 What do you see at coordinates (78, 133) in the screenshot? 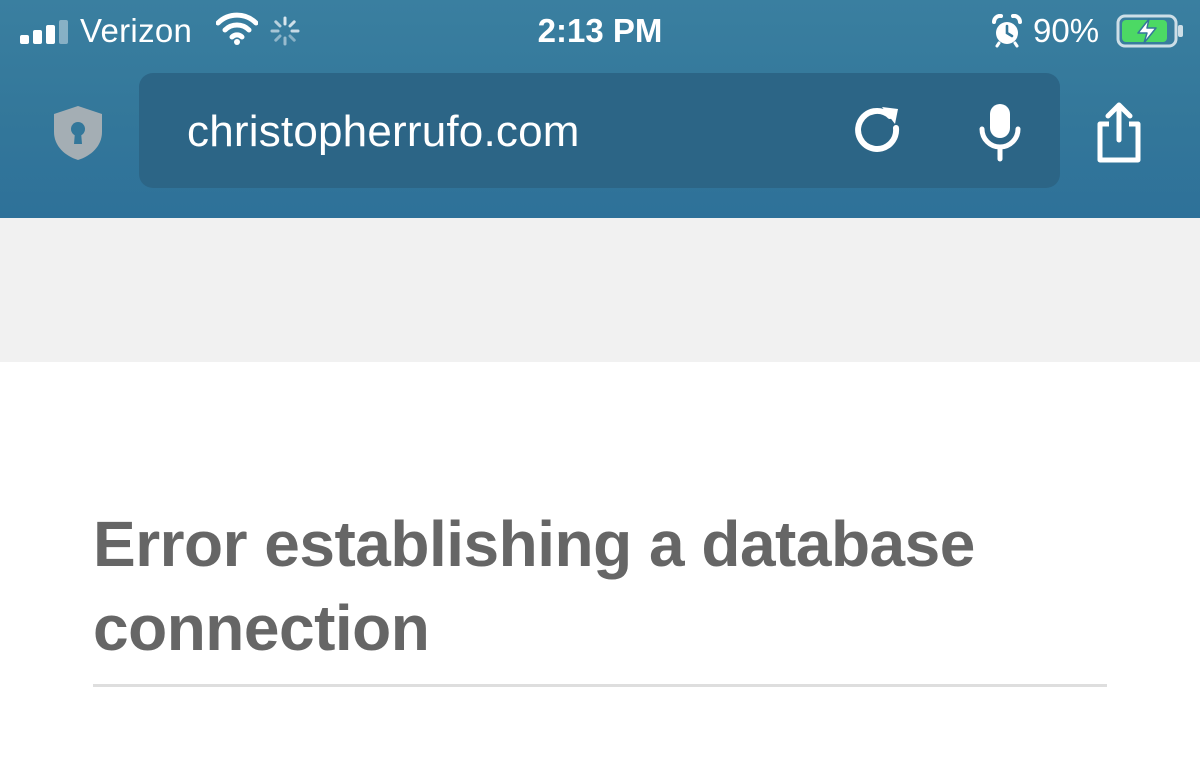
I see `privacy-shield-icon` at bounding box center [78, 133].